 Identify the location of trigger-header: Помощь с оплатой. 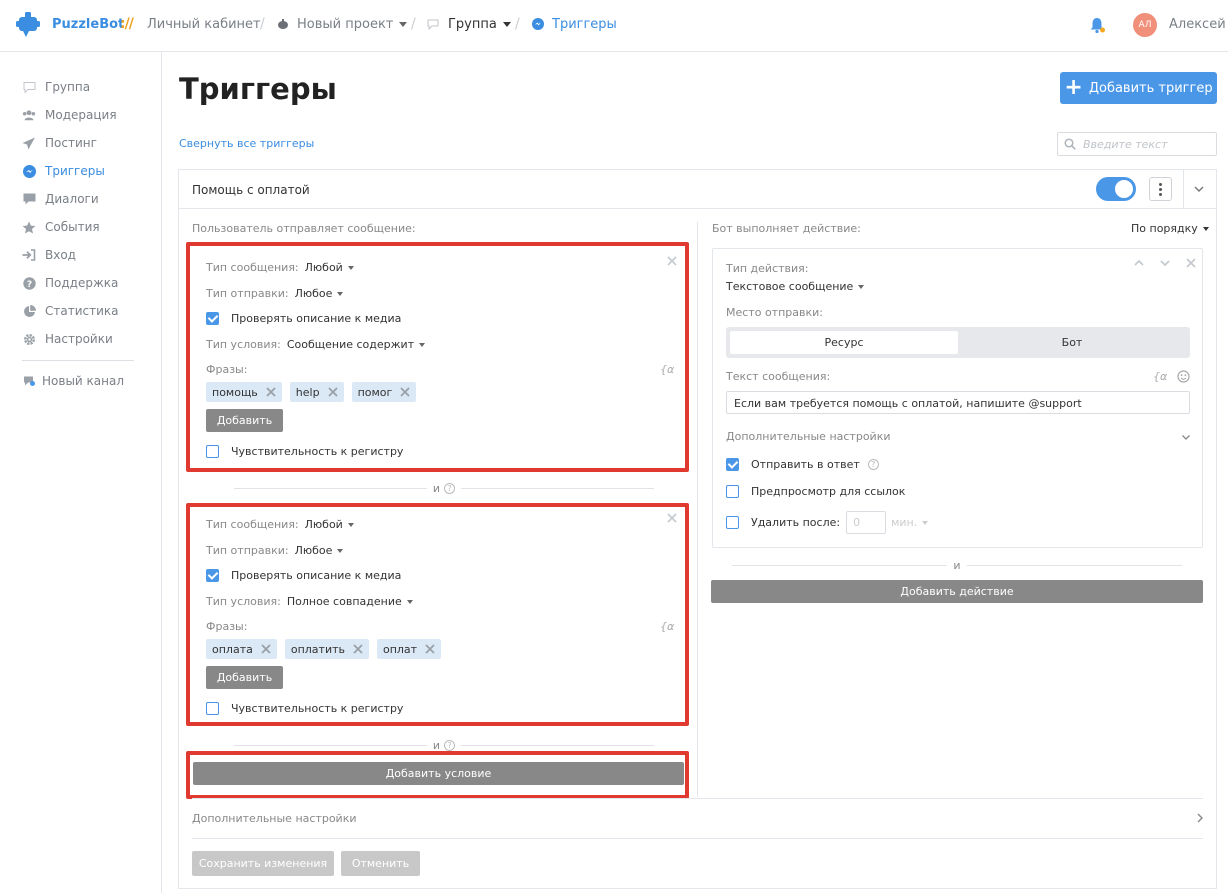
(697, 189).